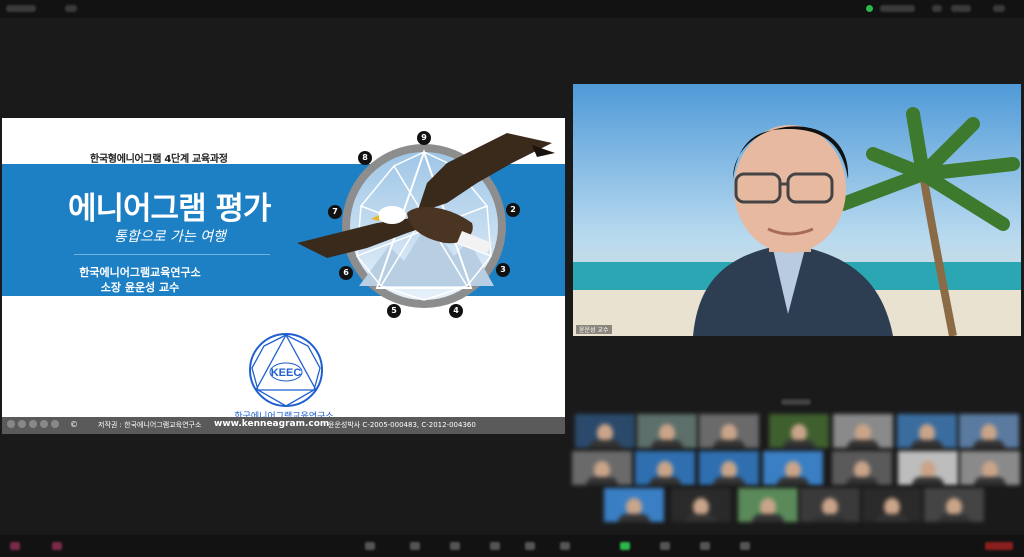 This screenshot has height=557, width=1024. I want to click on chat-button, so click(455, 546).